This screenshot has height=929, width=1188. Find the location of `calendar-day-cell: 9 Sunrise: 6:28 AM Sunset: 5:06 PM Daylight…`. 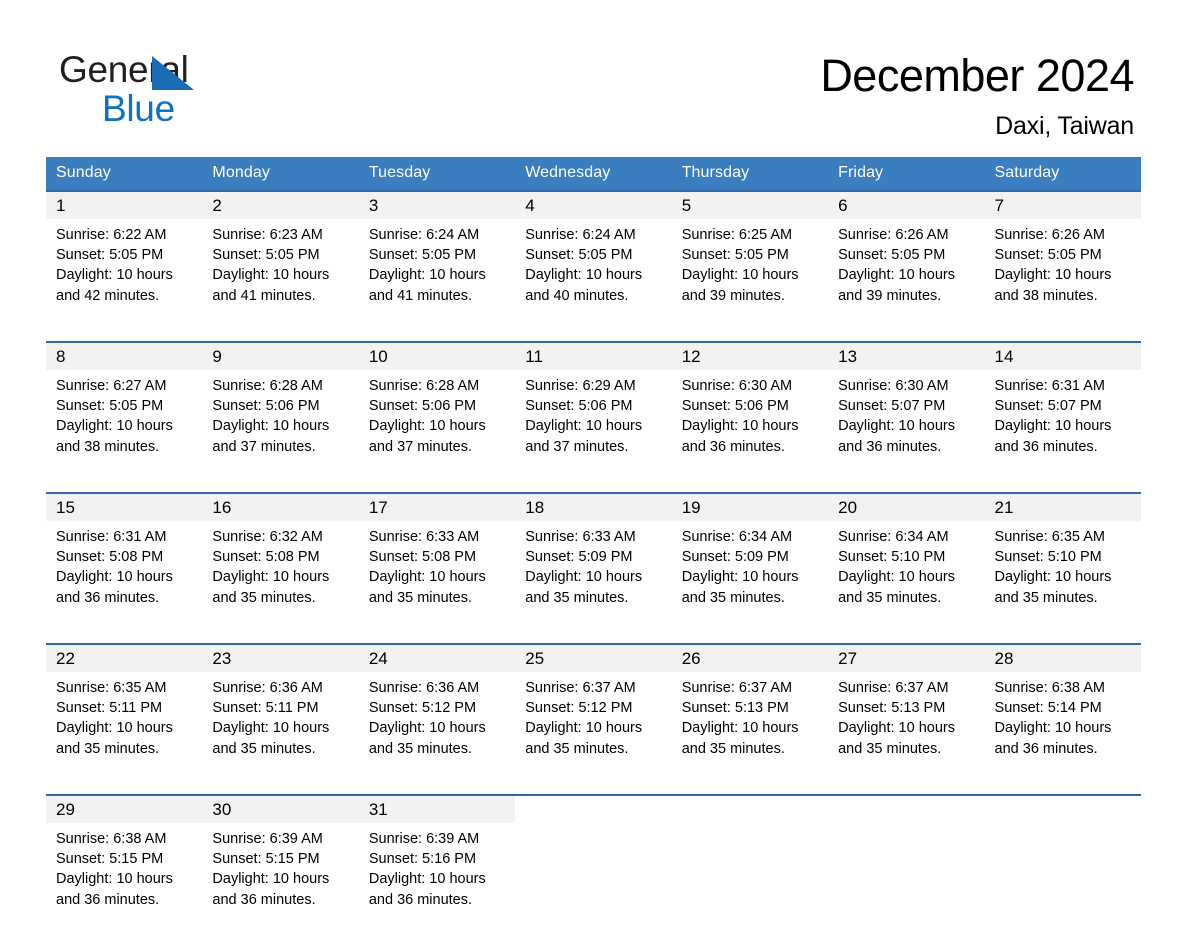

calendar-day-cell: 9 Sunrise: 6:28 AM Sunset: 5:06 PM Daylight… is located at coordinates (280, 408).